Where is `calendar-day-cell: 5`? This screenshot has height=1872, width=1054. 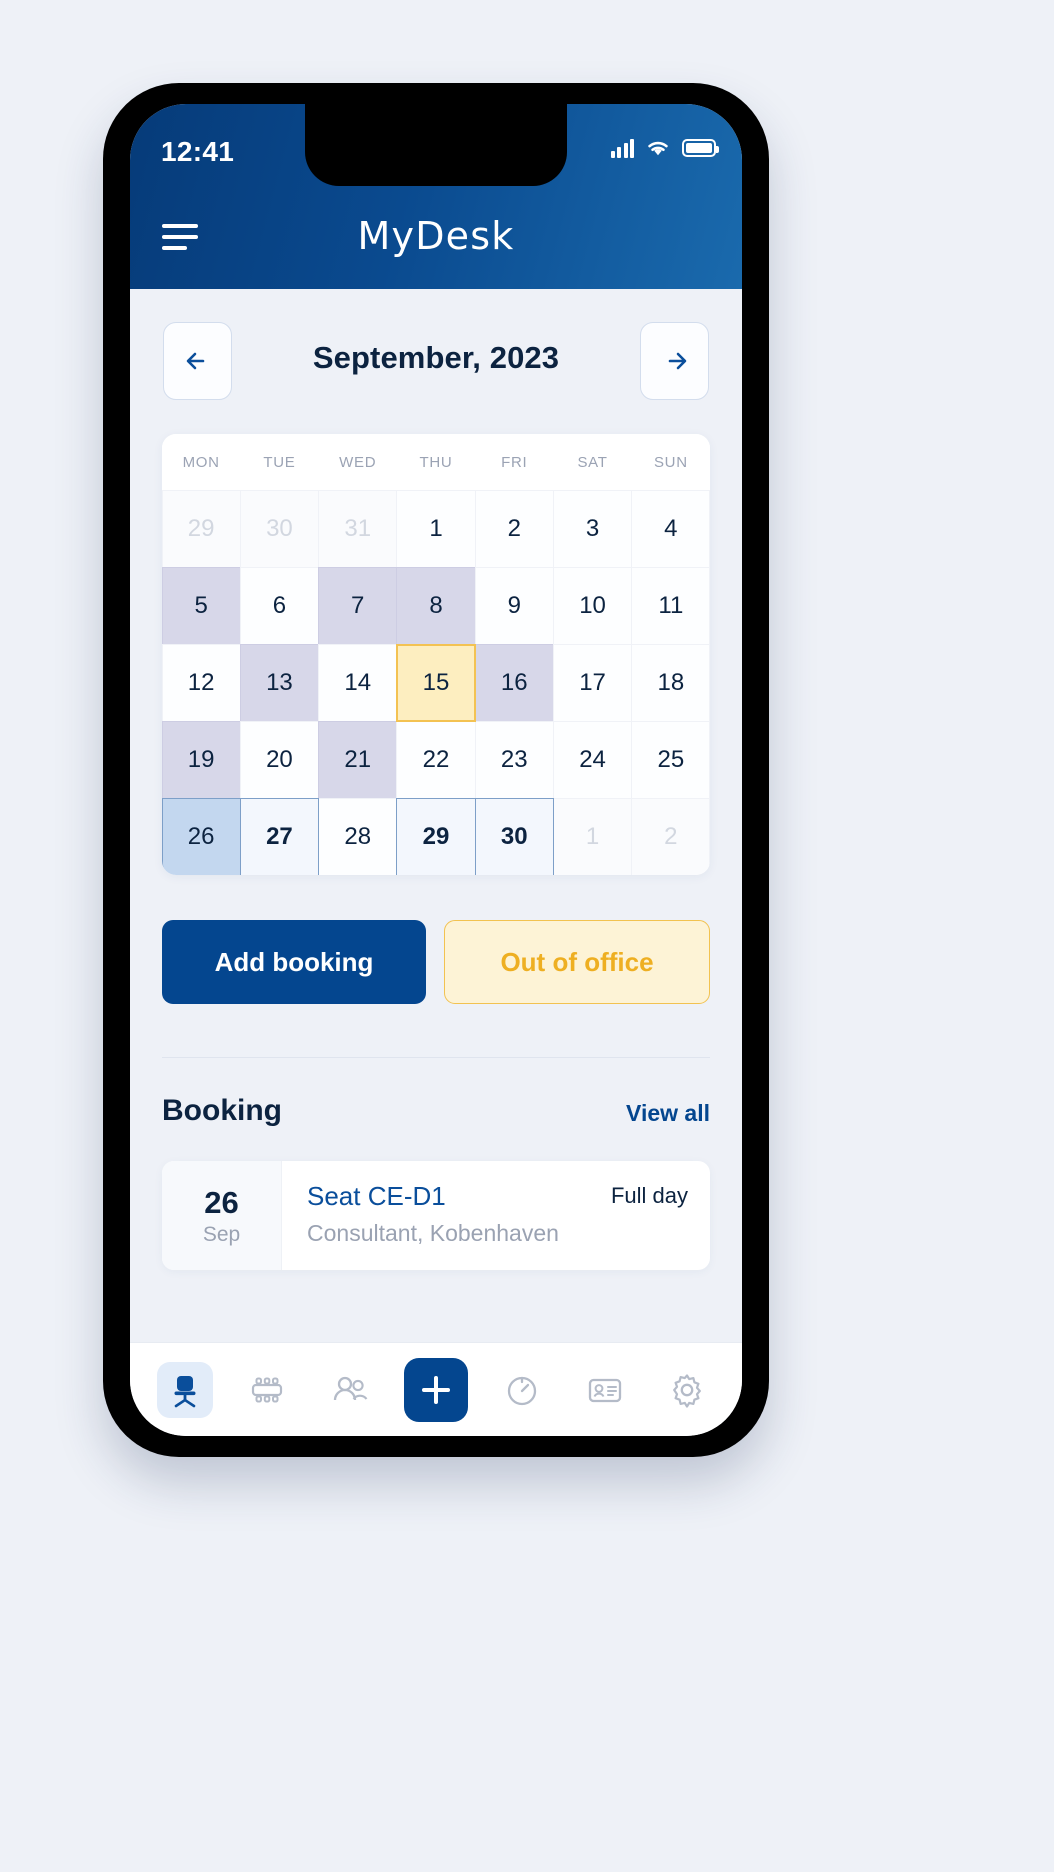 calendar-day-cell: 5 is located at coordinates (201, 605).